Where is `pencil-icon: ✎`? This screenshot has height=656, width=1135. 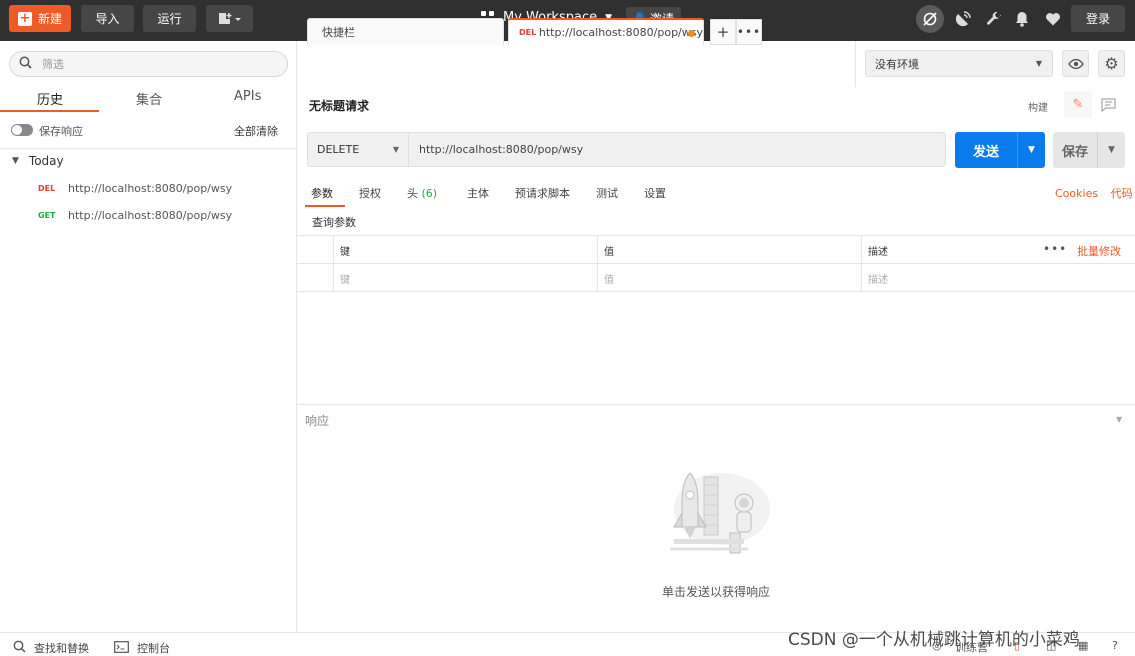 pencil-icon: ✎ is located at coordinates (1078, 104).